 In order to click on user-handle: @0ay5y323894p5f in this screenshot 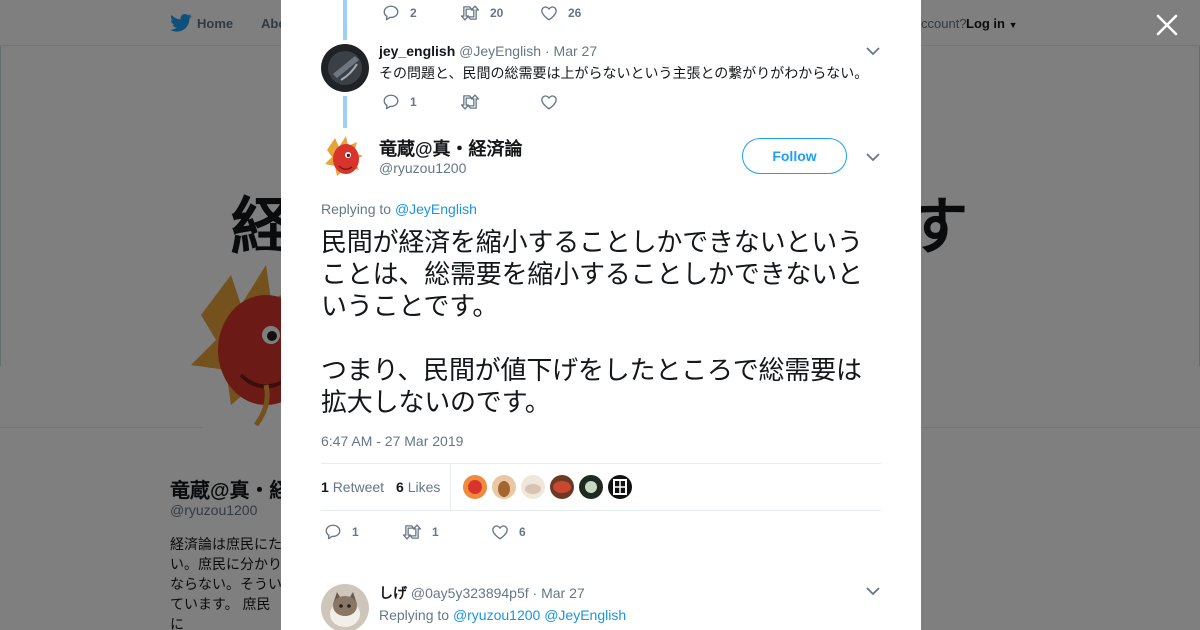, I will do `click(470, 593)`.